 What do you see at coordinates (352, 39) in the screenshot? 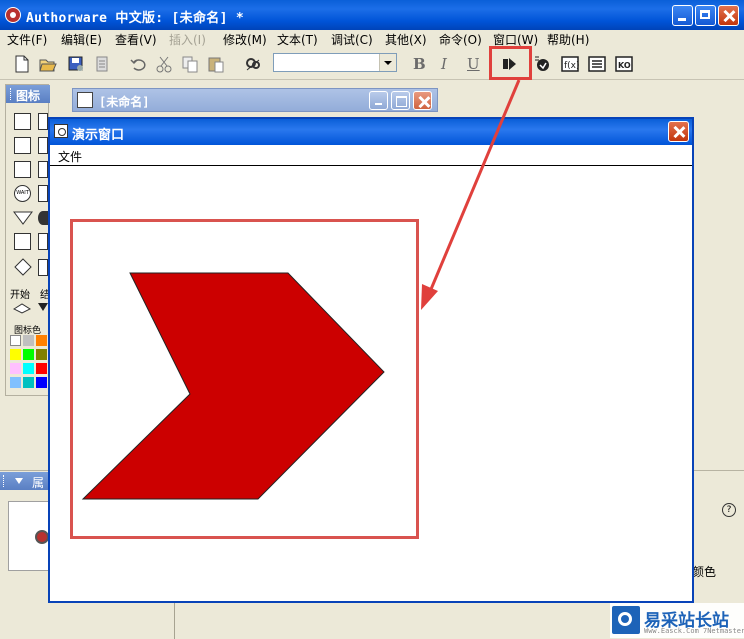
I see `menu-control: 调试(C)` at bounding box center [352, 39].